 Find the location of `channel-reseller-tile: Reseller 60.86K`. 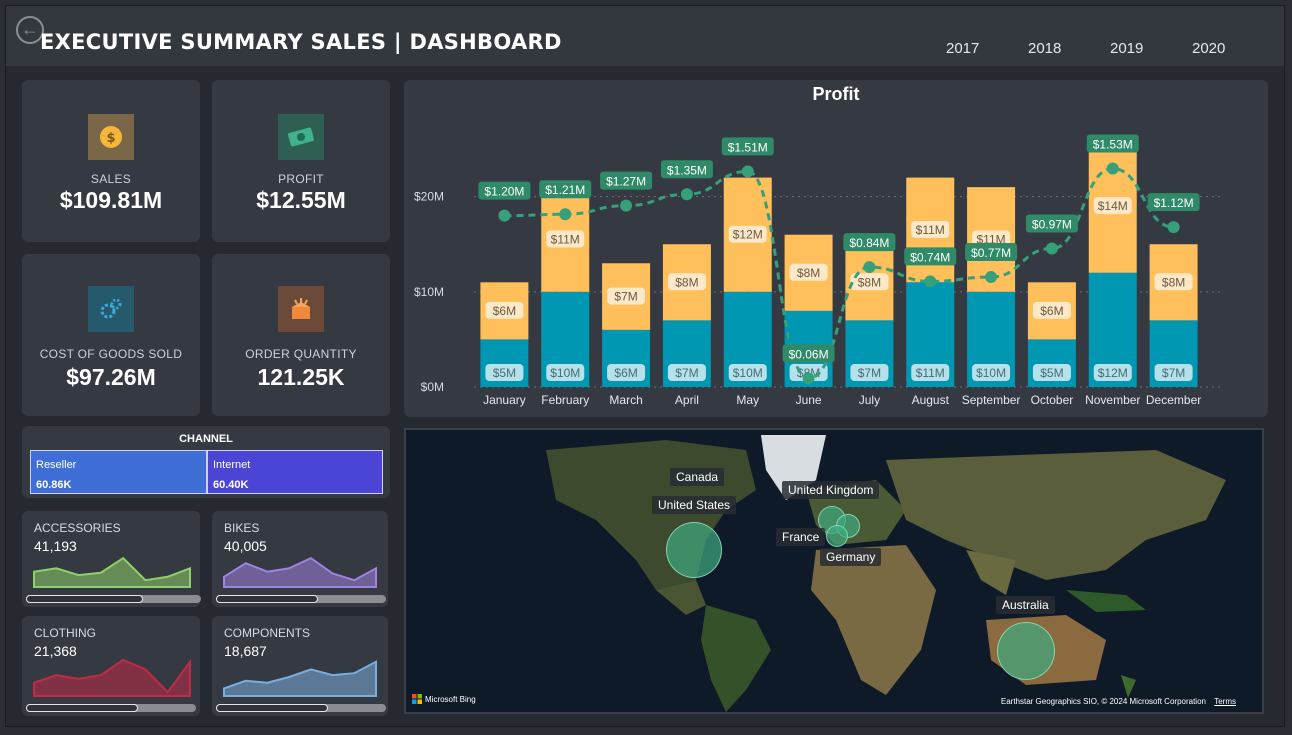

channel-reseller-tile: Reseller 60.86K is located at coordinates (118, 472).